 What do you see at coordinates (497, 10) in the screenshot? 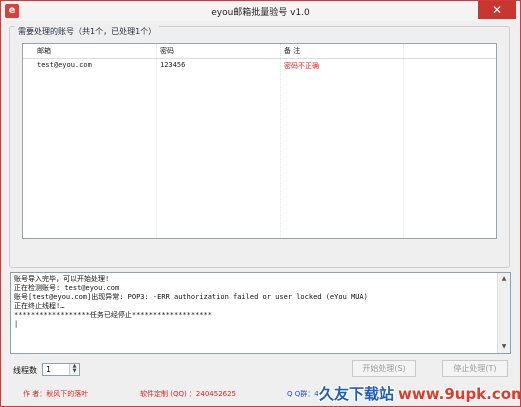
I see `close-icon: ✕` at bounding box center [497, 10].